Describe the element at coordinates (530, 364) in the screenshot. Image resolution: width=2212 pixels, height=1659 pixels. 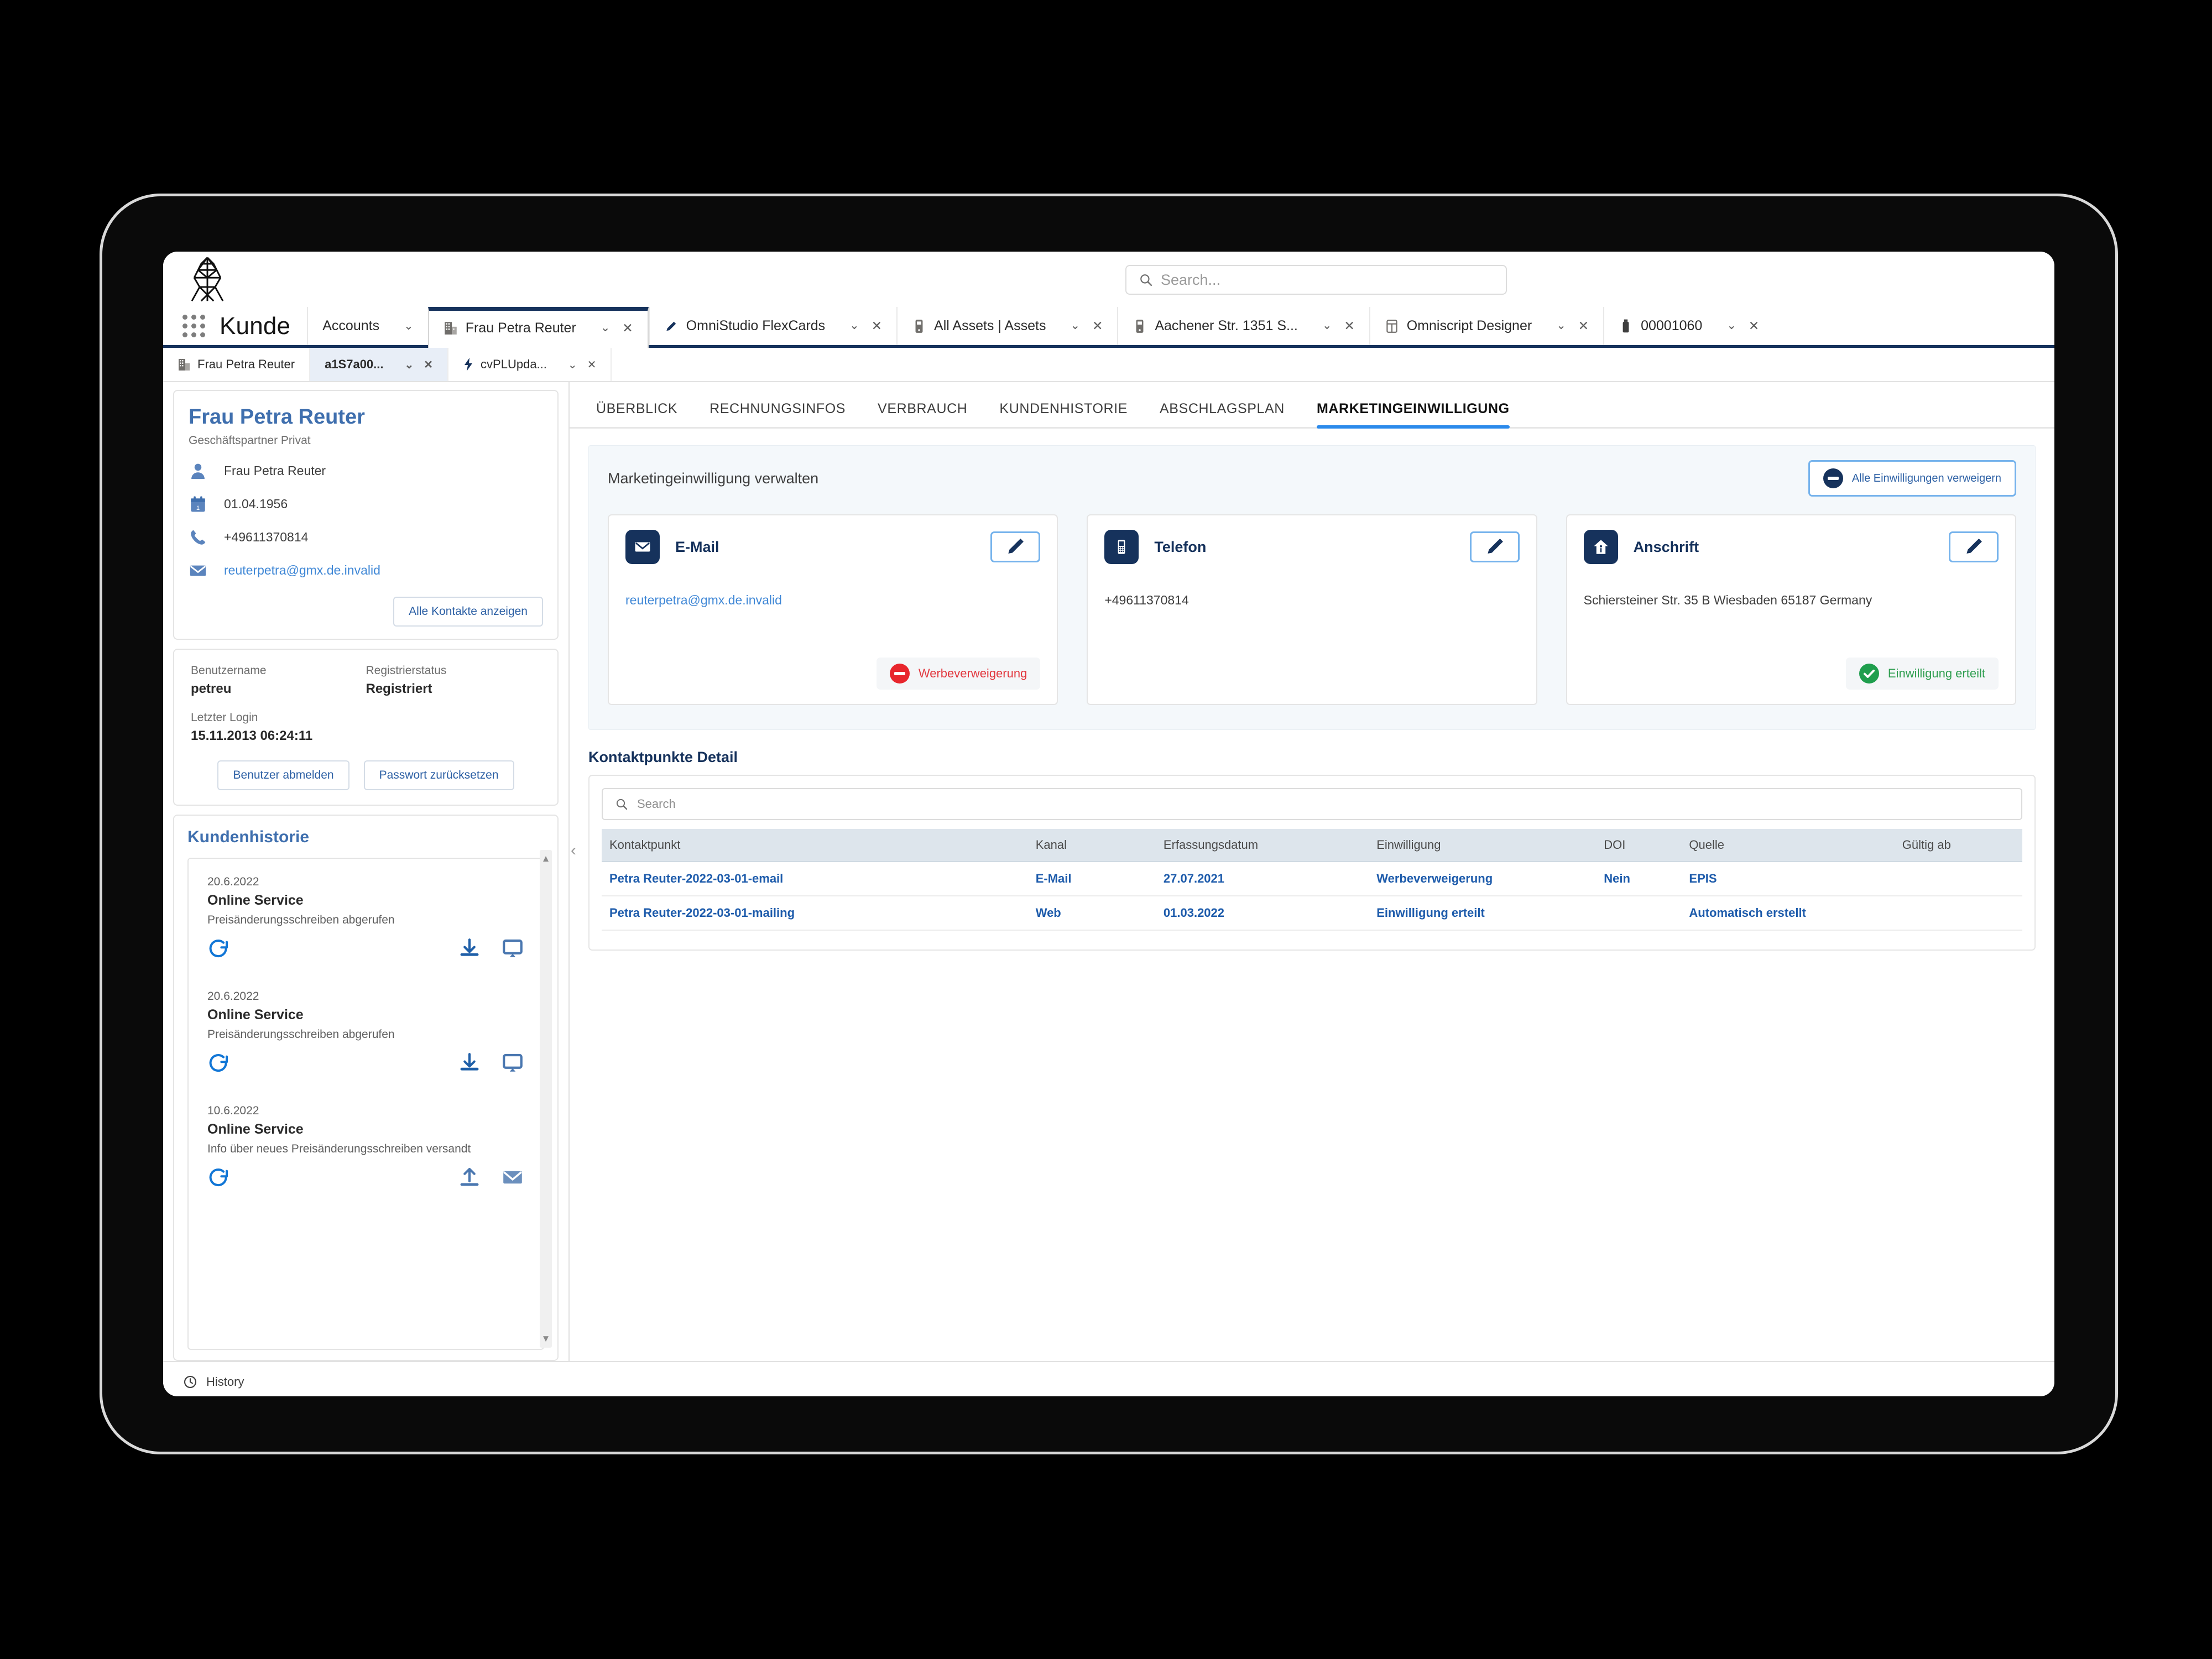
I see `subtab-cvplupda: cvPLUpda... ⌄ ✕` at that location.